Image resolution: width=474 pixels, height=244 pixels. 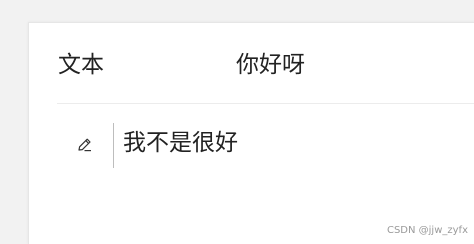 I want to click on input-border, so click(x=113, y=145).